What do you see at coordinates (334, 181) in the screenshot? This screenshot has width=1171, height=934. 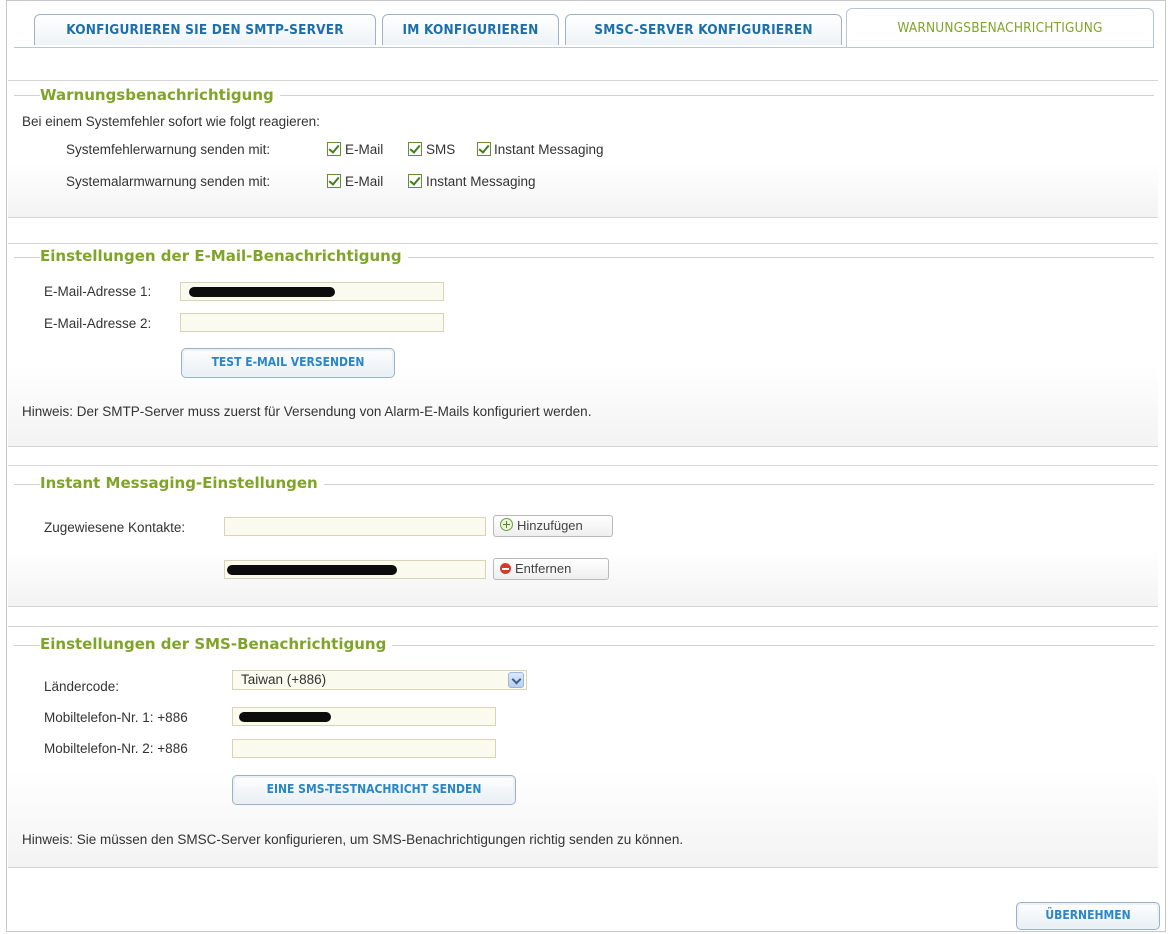 I see `alarm-email-checkbox` at bounding box center [334, 181].